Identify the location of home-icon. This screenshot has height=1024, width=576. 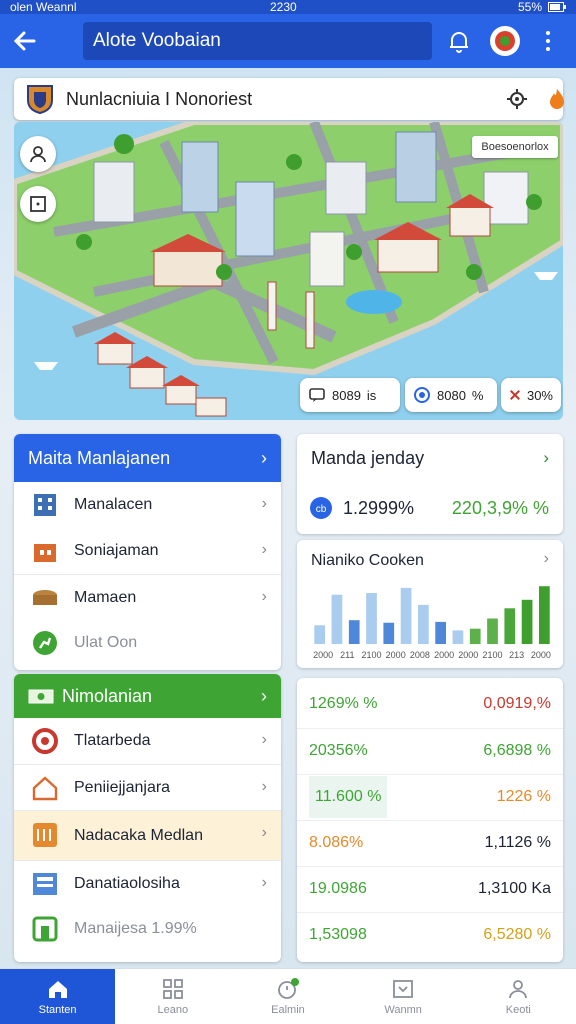
(57, 989).